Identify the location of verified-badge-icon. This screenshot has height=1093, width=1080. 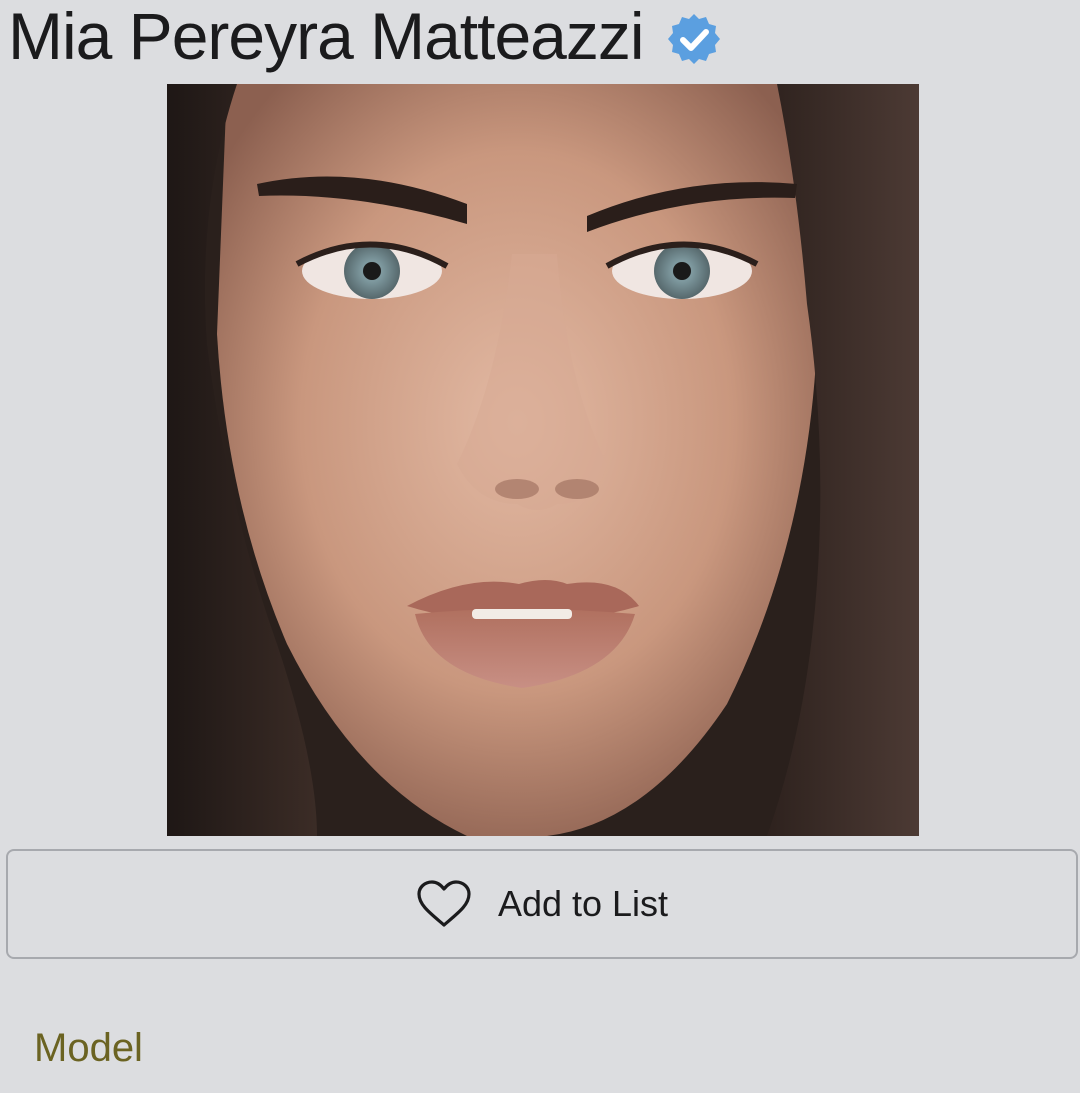
(694, 39).